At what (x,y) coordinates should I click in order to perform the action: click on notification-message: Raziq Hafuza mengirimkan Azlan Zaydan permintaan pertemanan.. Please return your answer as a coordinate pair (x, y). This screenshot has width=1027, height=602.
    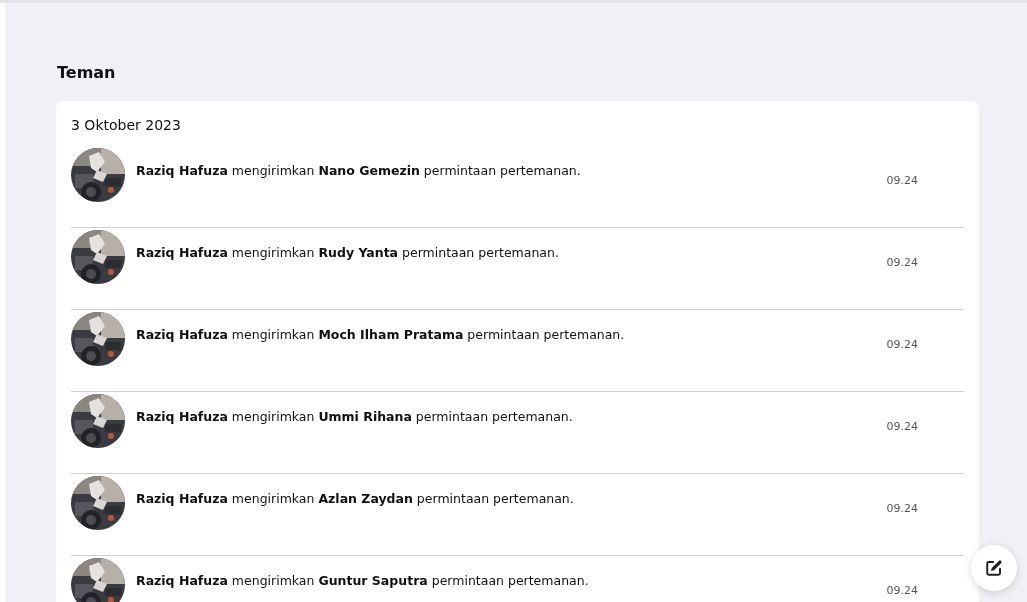
    Looking at the image, I should click on (355, 499).